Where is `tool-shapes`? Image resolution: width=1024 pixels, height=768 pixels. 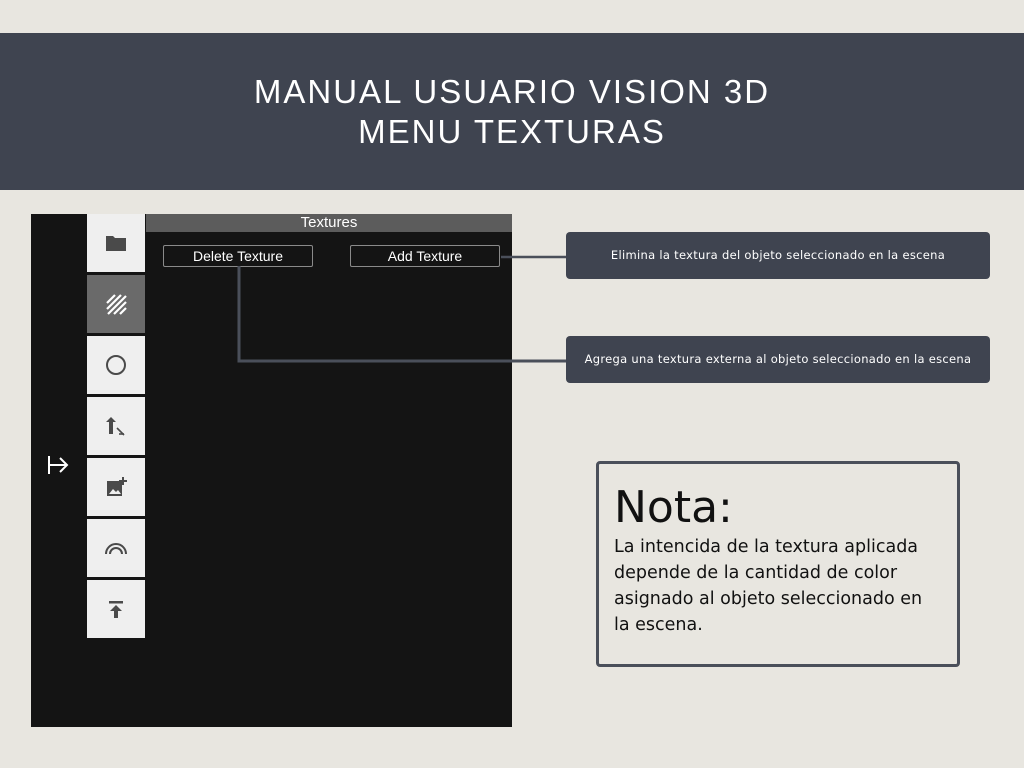
tool-shapes is located at coordinates (116, 365).